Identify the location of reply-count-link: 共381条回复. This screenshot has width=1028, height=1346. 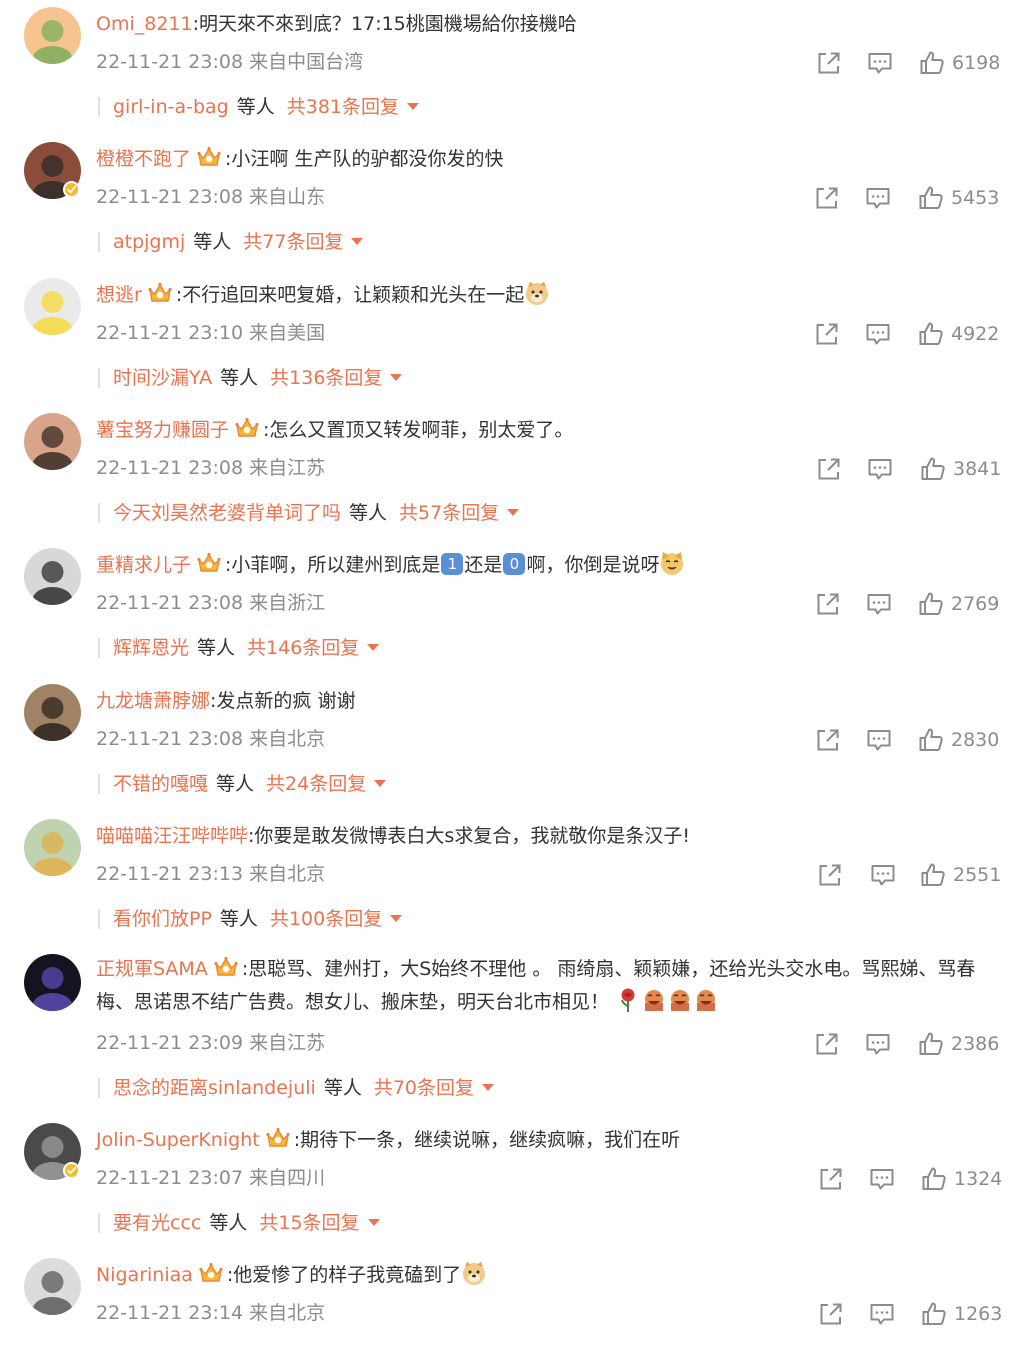
(343, 107).